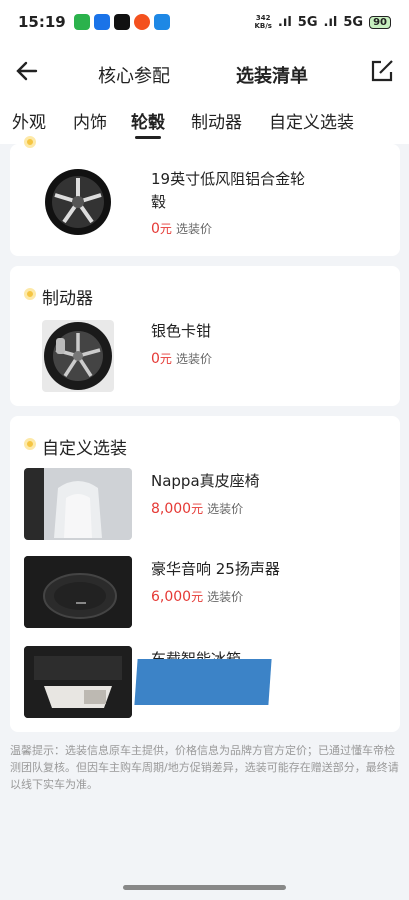 This screenshot has width=409, height=900. I want to click on wheel-section-card: 19英寸低风阻铝合金轮毂 0元 选装价, so click(205, 196).